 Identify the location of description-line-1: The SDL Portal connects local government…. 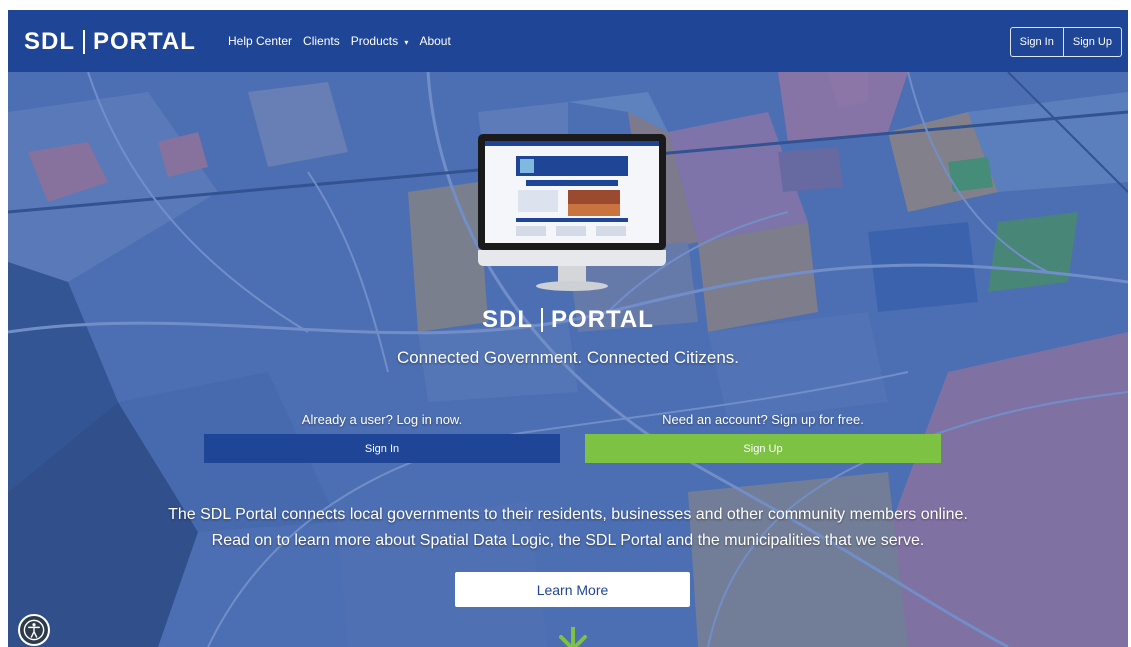
(568, 514).